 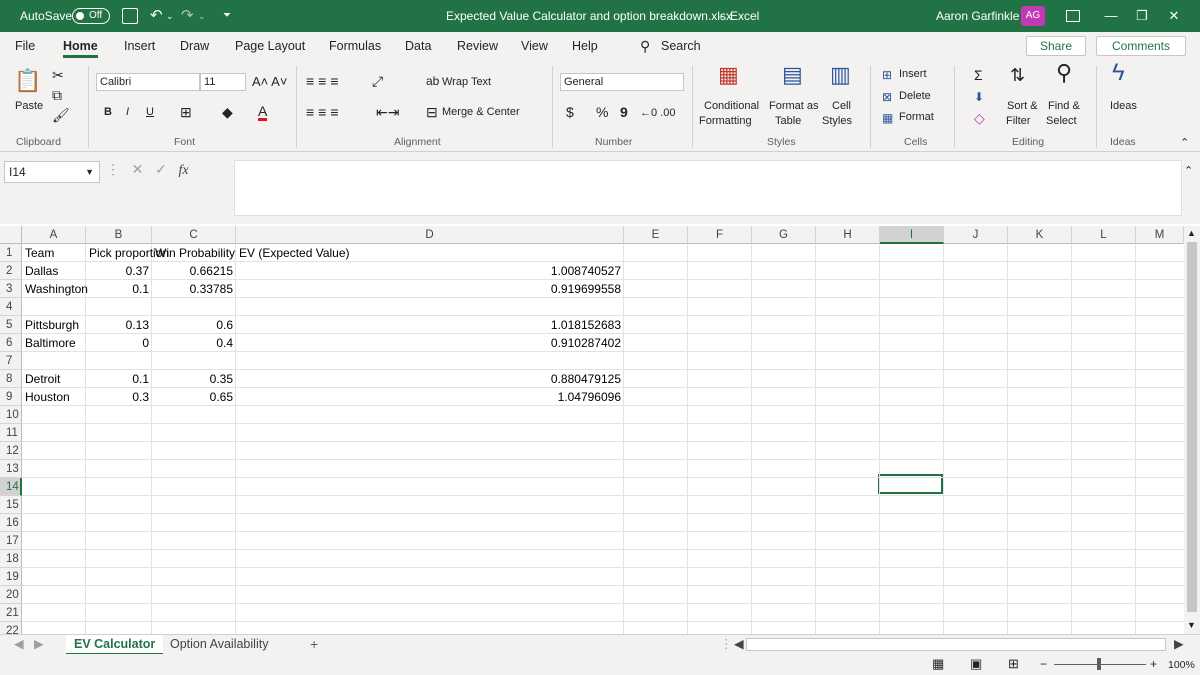 What do you see at coordinates (1022, 106) in the screenshot?
I see `sort-filter-line1: Sort &` at bounding box center [1022, 106].